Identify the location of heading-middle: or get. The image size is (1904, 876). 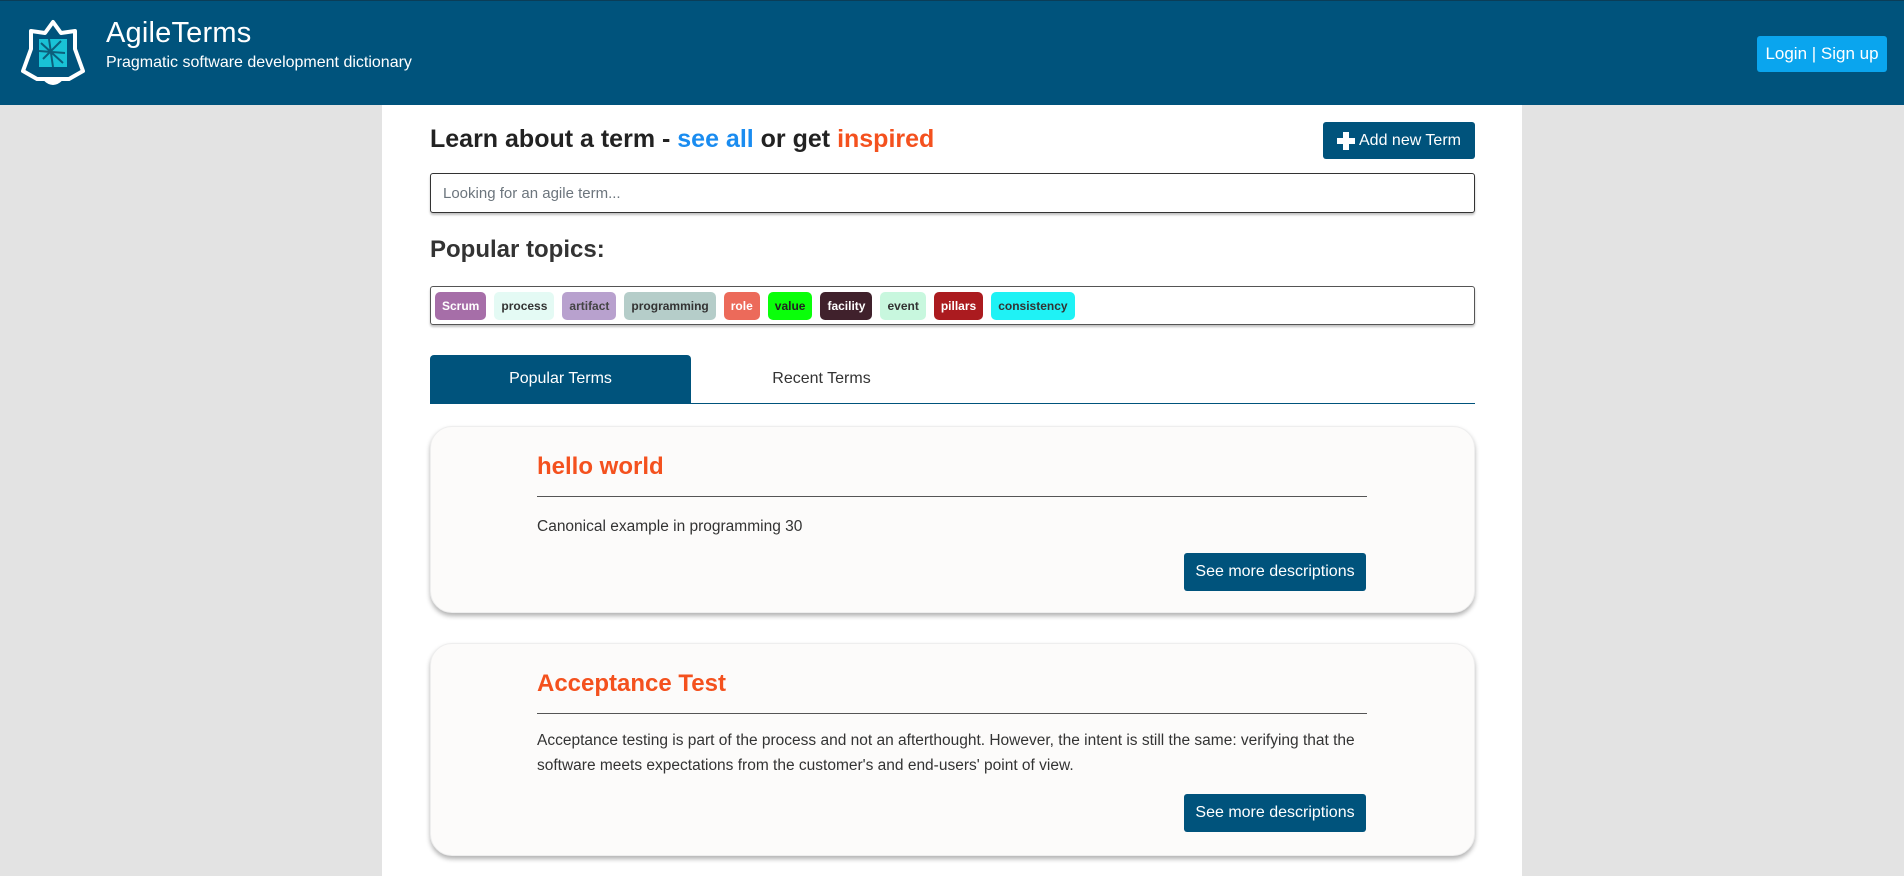
(795, 139).